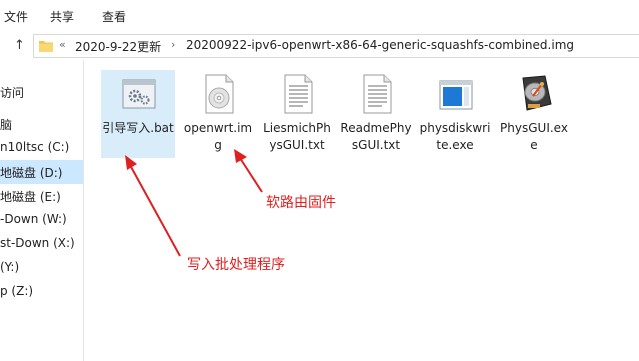 The width and height of the screenshot is (639, 361). What do you see at coordinates (194, 203) in the screenshot?
I see `annotation-arrows` at bounding box center [194, 203].